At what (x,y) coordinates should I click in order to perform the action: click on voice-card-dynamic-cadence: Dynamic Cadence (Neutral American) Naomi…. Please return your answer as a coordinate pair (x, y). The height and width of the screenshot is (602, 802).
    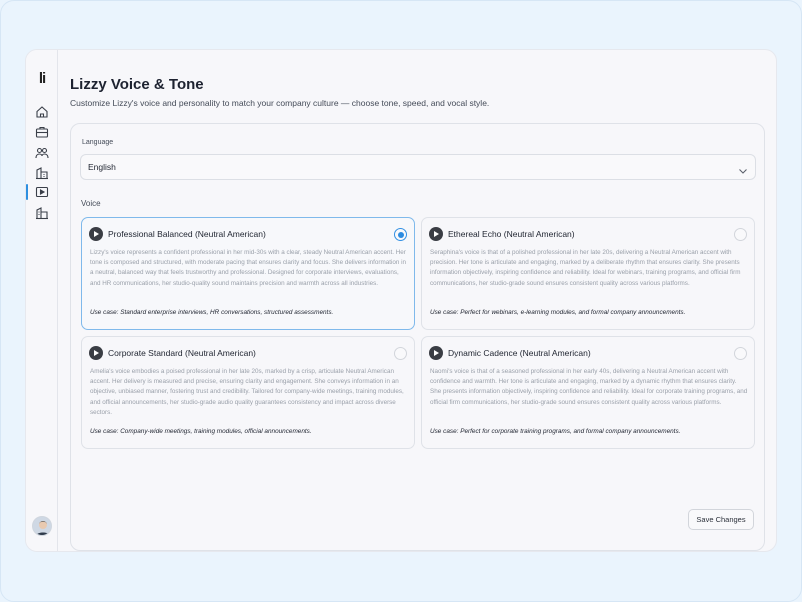
    Looking at the image, I should click on (588, 392).